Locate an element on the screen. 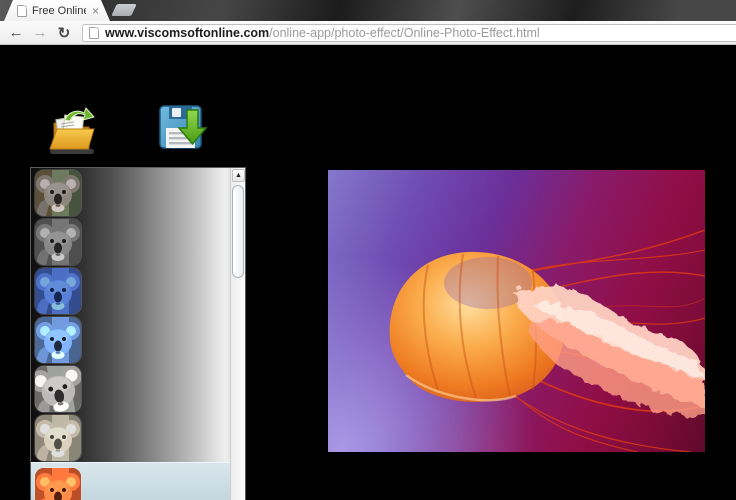 This screenshot has height=500, width=736. effect-row-red is located at coordinates (131, 481).